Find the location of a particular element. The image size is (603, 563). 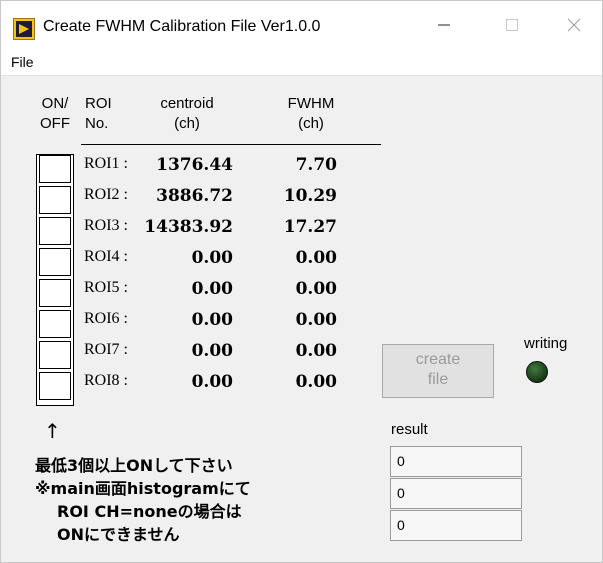

result-field-2: 0 is located at coordinates (456, 493).